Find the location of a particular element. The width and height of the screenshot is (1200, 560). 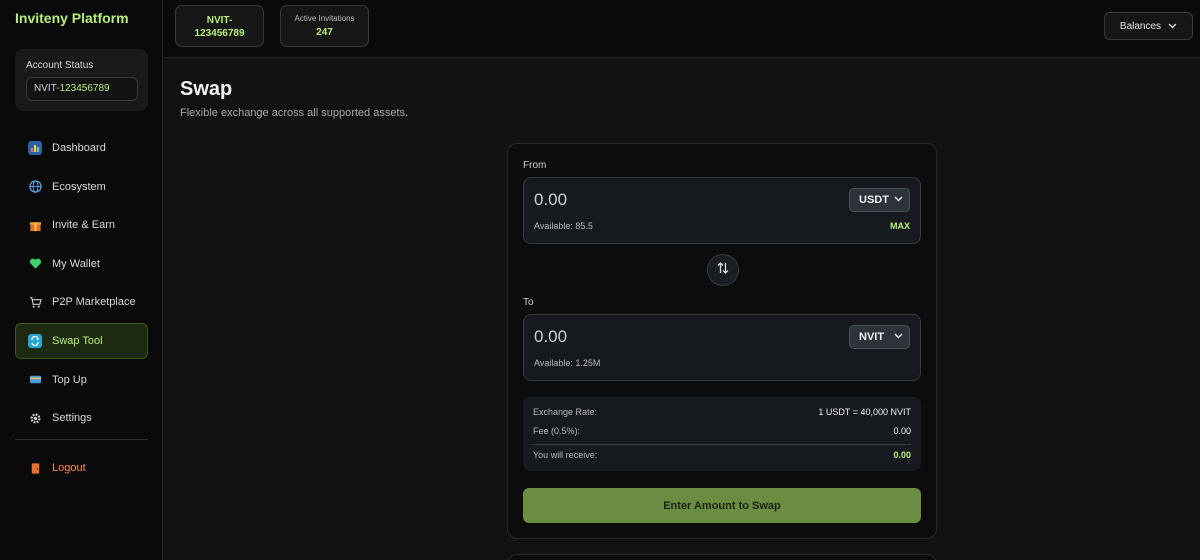

fee-row: Fee (0.5%): 0.00 is located at coordinates (722, 431).